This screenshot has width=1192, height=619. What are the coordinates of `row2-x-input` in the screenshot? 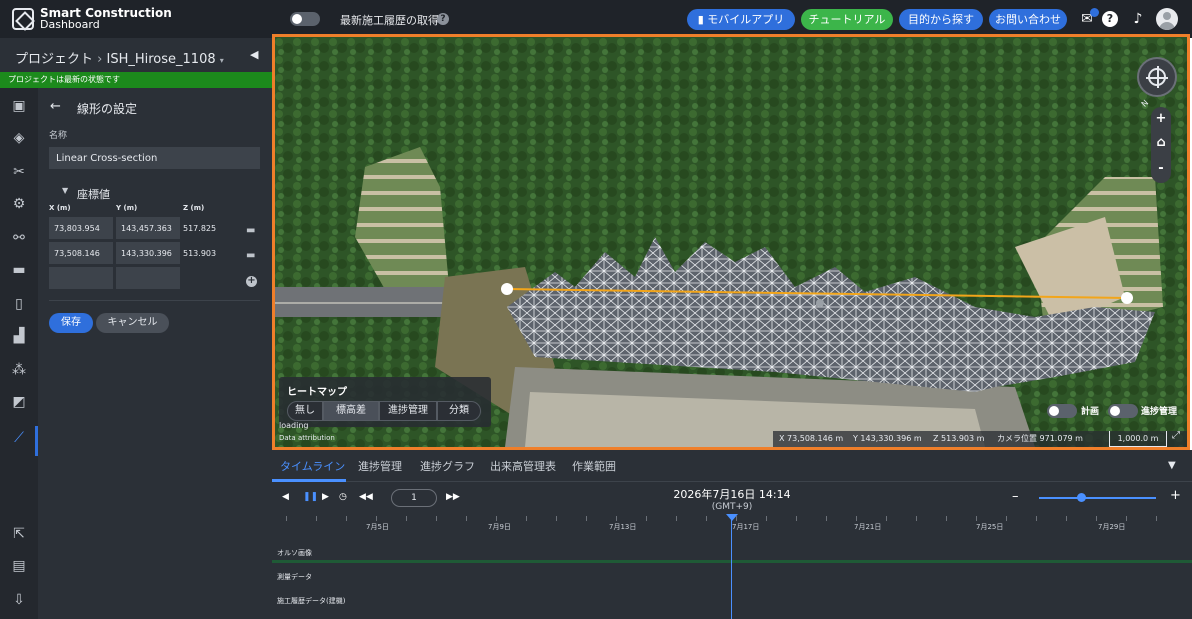 It's located at (81, 253).